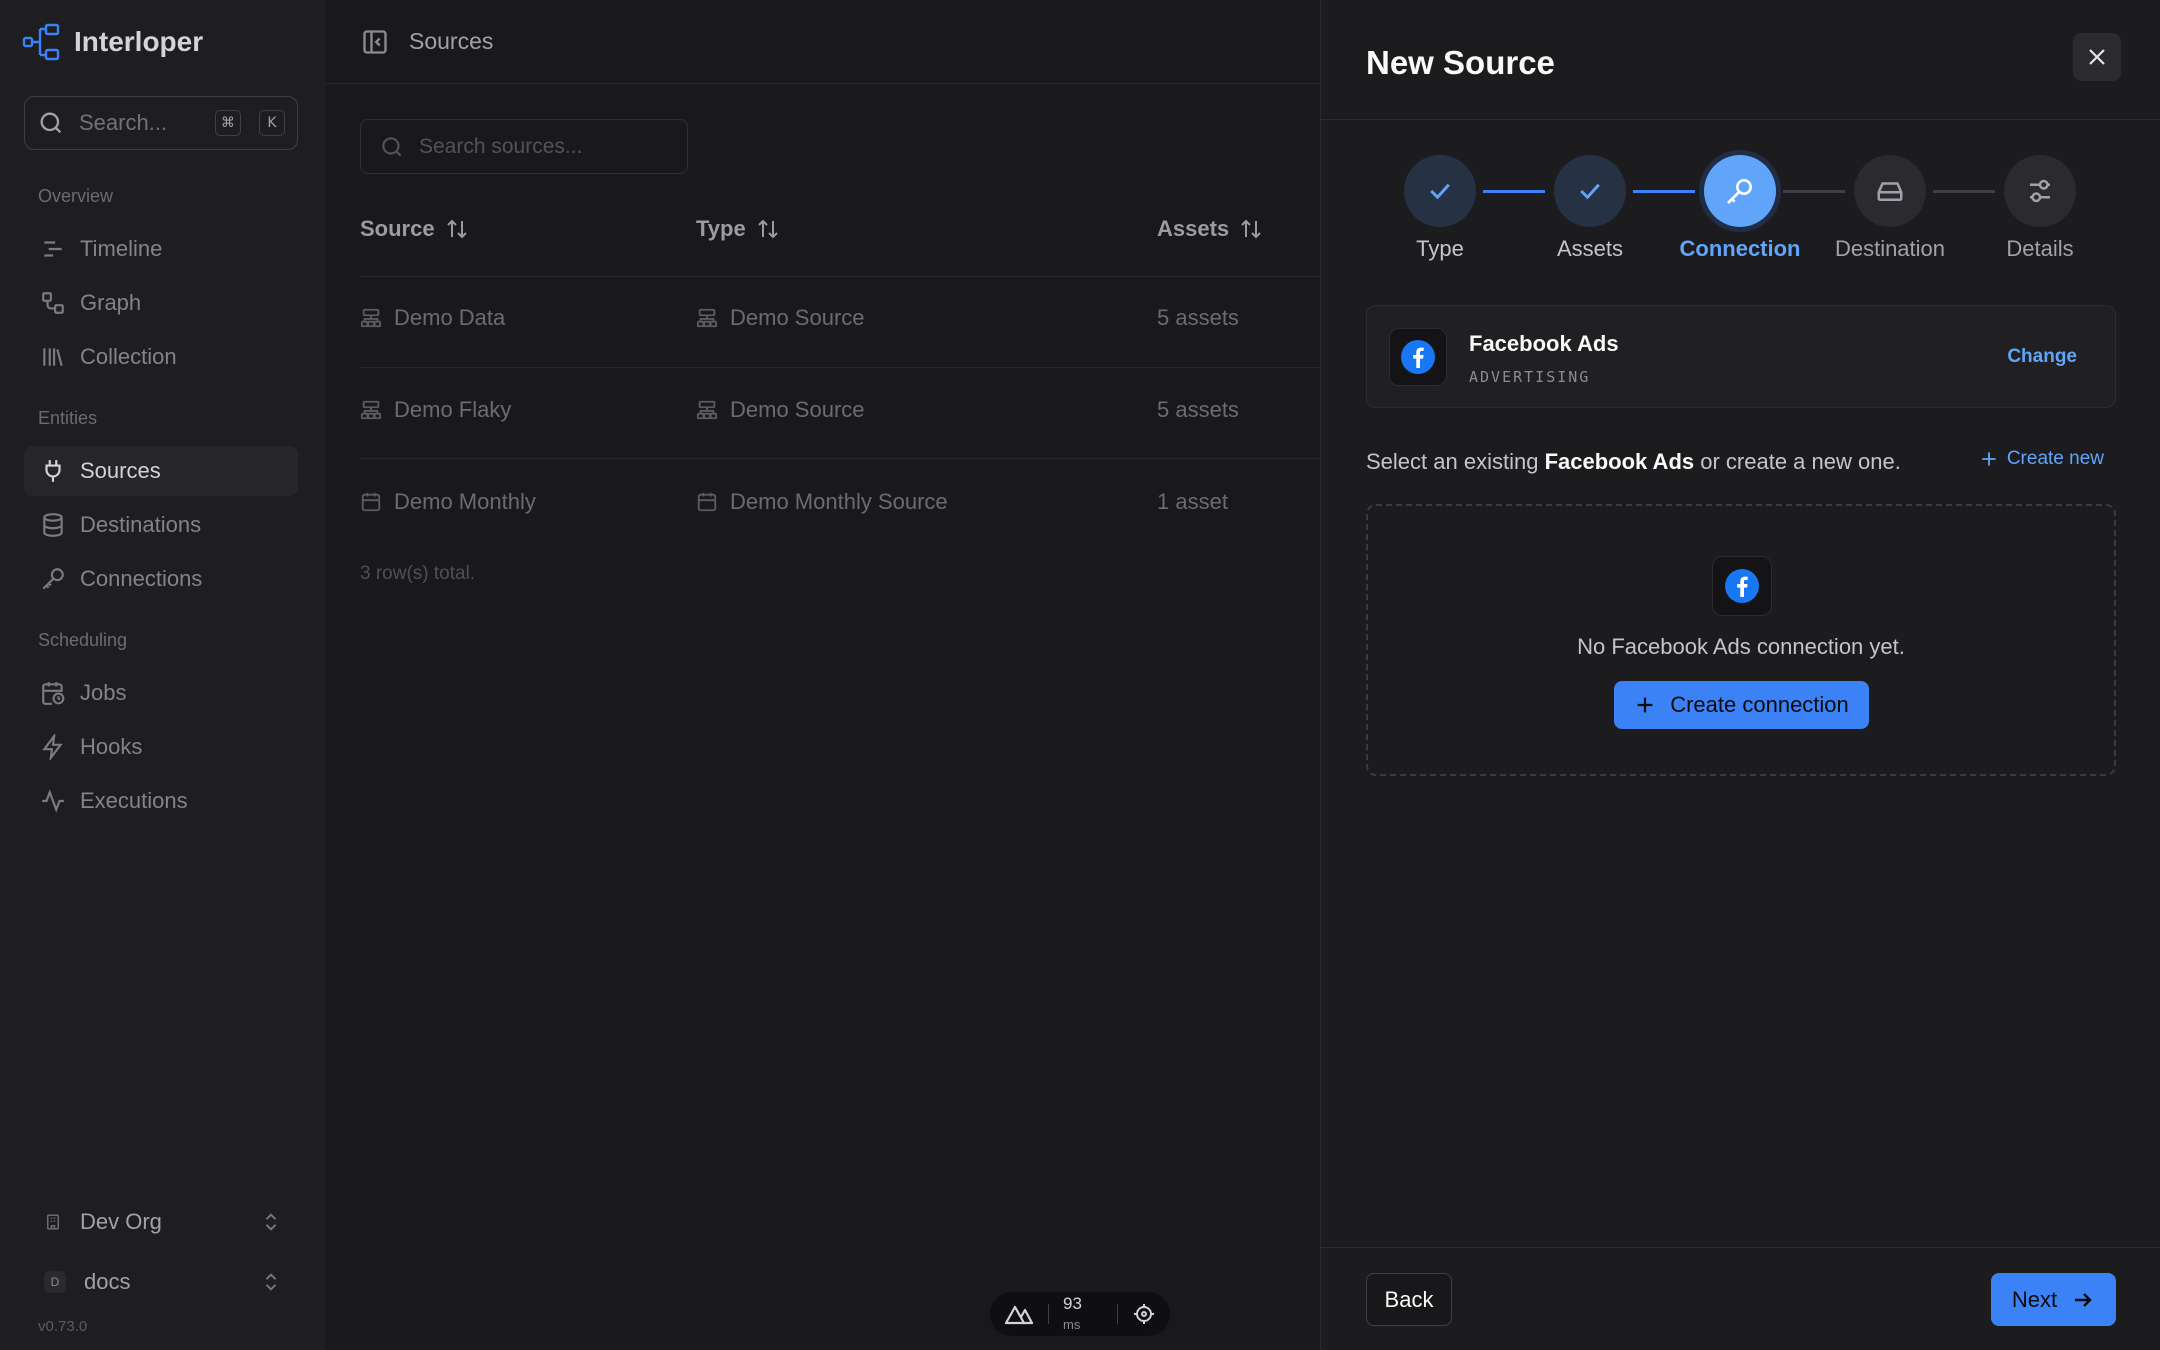  What do you see at coordinates (53, 303) in the screenshot?
I see `graph-icon` at bounding box center [53, 303].